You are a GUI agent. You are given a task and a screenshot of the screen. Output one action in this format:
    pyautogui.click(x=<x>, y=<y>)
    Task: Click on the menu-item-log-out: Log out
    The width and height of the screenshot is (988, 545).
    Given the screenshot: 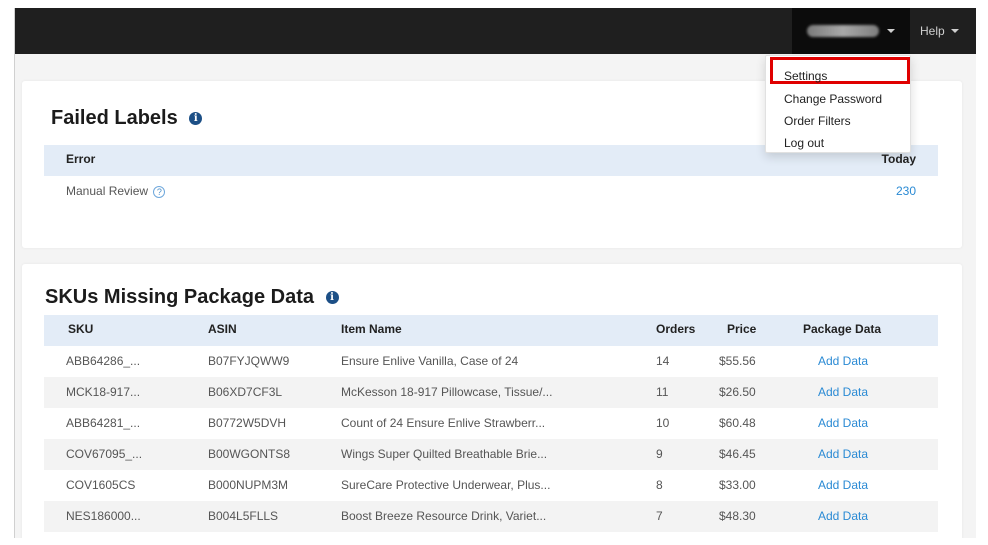 What is the action you would take?
    pyautogui.click(x=804, y=143)
    